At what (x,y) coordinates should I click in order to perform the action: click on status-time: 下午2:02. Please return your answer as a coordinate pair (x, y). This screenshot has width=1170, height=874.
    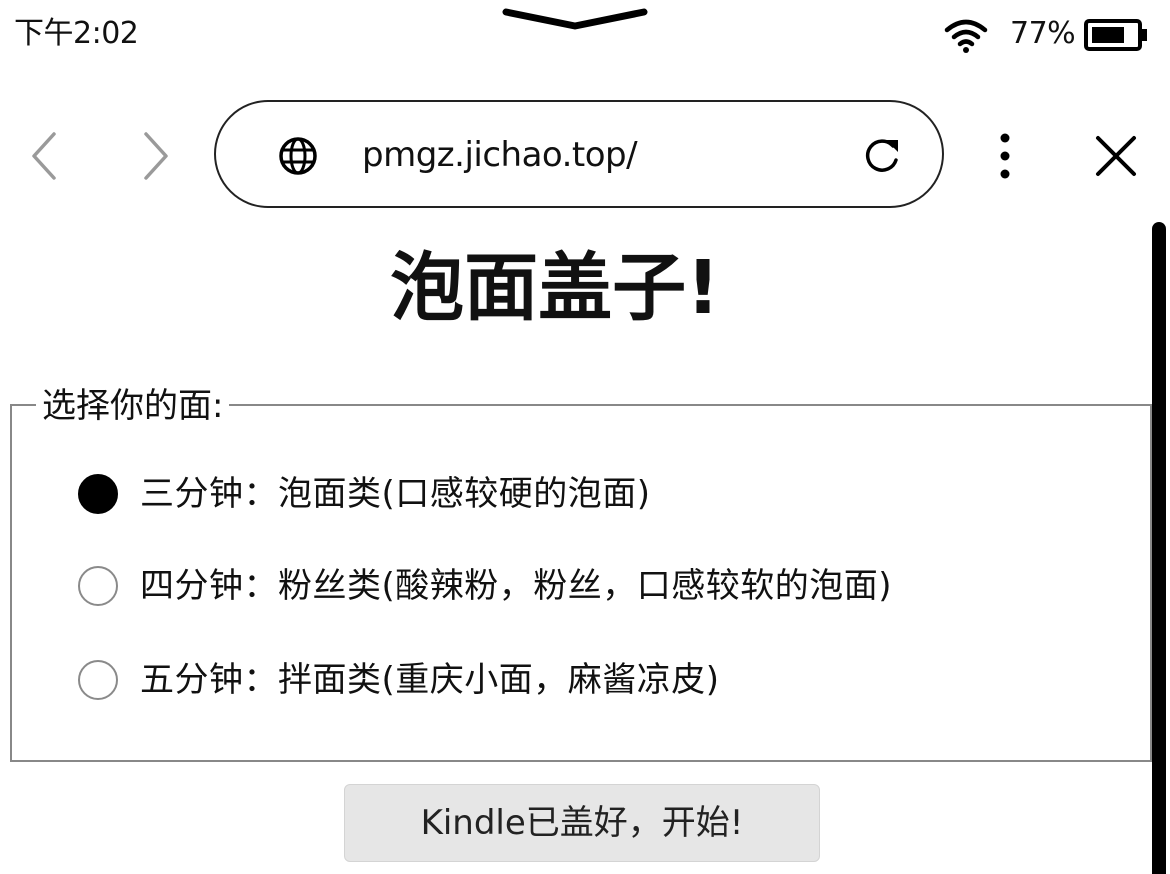
    Looking at the image, I should click on (76, 33).